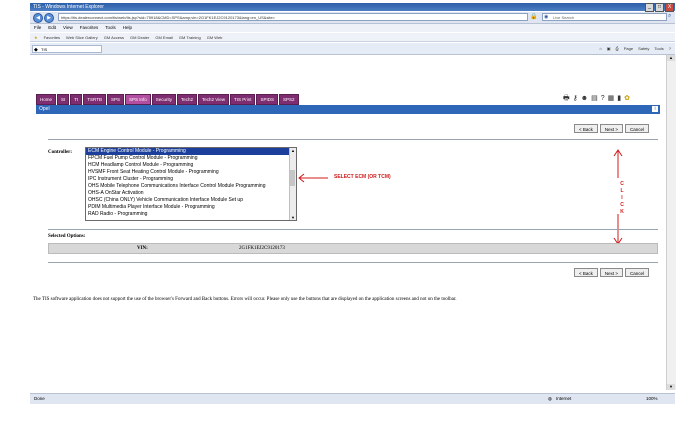  I want to click on menu-help: Help, so click(127, 28).